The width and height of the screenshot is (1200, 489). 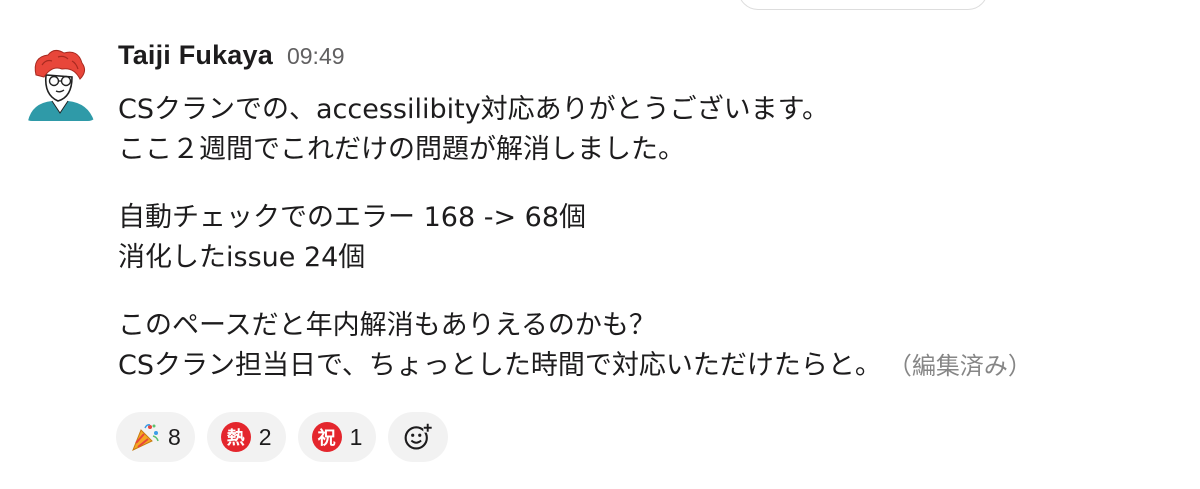 What do you see at coordinates (316, 56) in the screenshot?
I see `timestamp: 09:49` at bounding box center [316, 56].